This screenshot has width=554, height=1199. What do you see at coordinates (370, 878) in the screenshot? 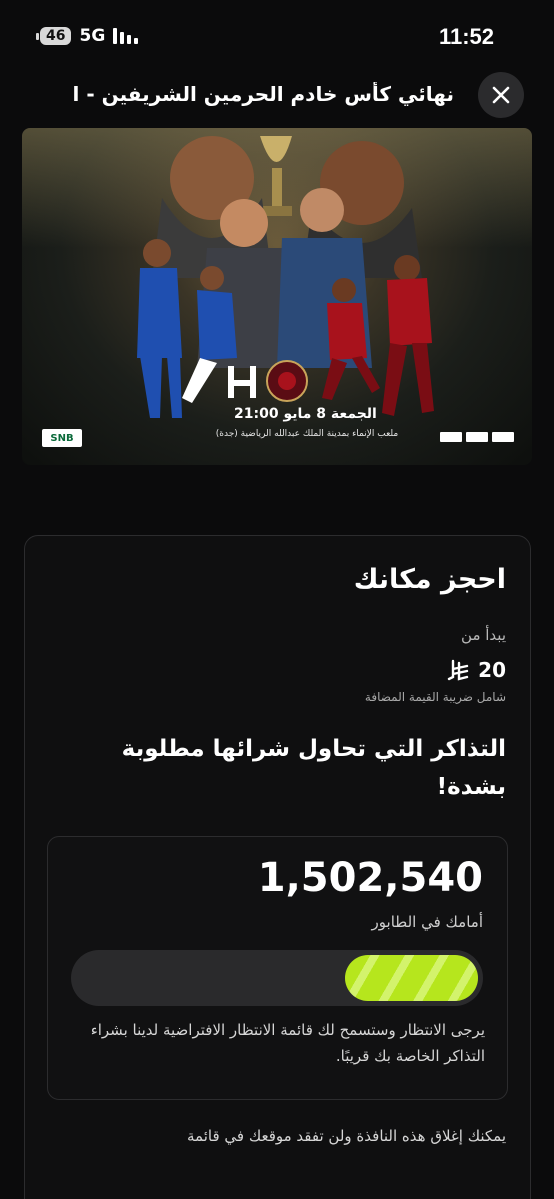
I see `queue-position-count: 1,502,540` at bounding box center [370, 878].